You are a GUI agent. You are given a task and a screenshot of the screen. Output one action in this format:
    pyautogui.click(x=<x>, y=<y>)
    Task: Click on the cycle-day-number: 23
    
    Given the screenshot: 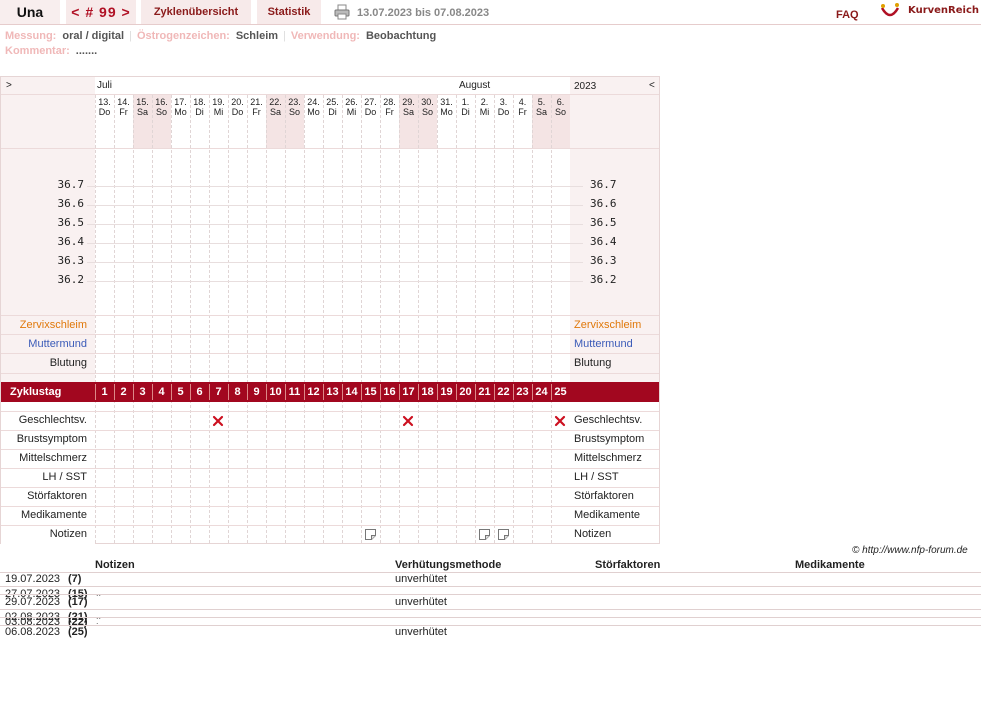 What is the action you would take?
    pyautogui.click(x=522, y=392)
    